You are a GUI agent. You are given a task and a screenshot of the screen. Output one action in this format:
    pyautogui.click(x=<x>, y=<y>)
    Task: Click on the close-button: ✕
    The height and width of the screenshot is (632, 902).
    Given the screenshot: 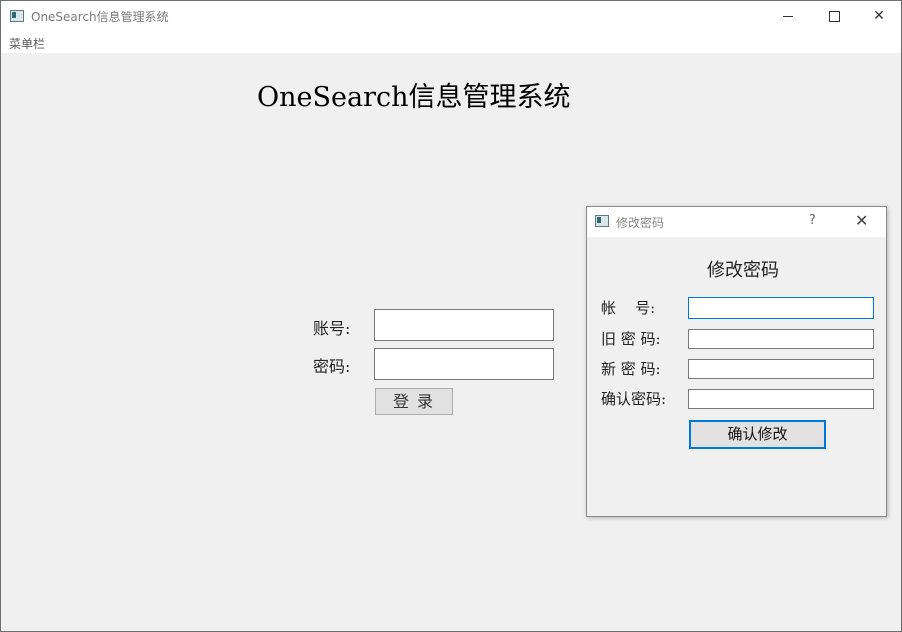 What is the action you would take?
    pyautogui.click(x=879, y=16)
    